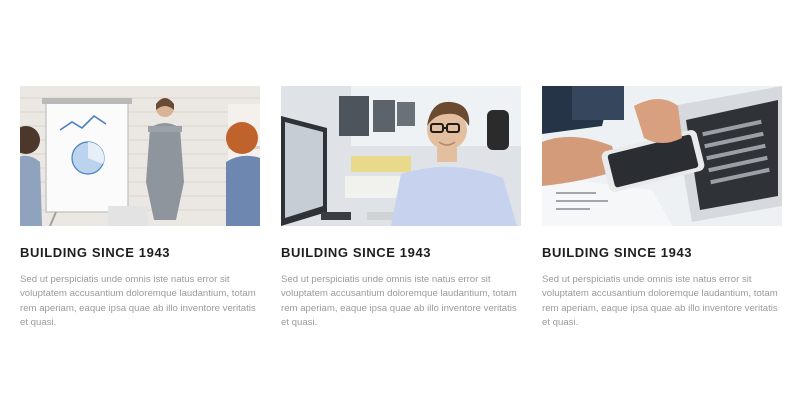 This screenshot has height=400, width=800. Describe the element at coordinates (662, 156) in the screenshot. I see `tablet-laptop-photo` at that location.